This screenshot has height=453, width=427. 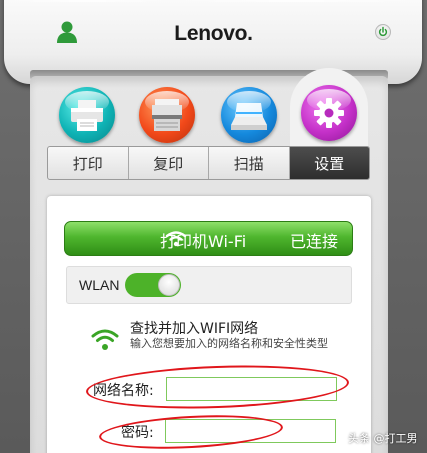 What do you see at coordinates (169, 163) in the screenshot?
I see `tab-copy: 复印` at bounding box center [169, 163].